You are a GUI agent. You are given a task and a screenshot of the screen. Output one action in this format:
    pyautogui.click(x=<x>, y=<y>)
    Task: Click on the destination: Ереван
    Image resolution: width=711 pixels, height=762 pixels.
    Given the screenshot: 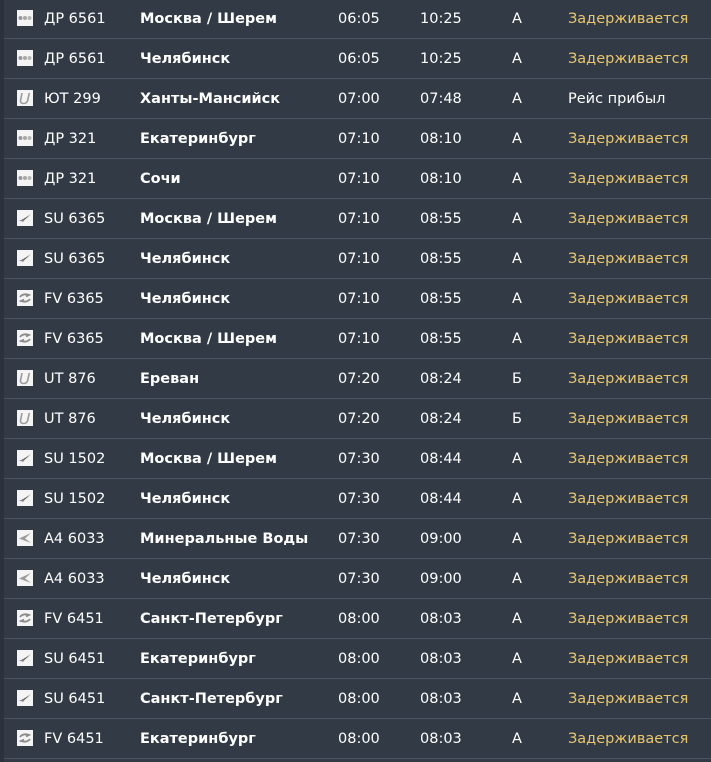 What is the action you would take?
    pyautogui.click(x=170, y=379)
    